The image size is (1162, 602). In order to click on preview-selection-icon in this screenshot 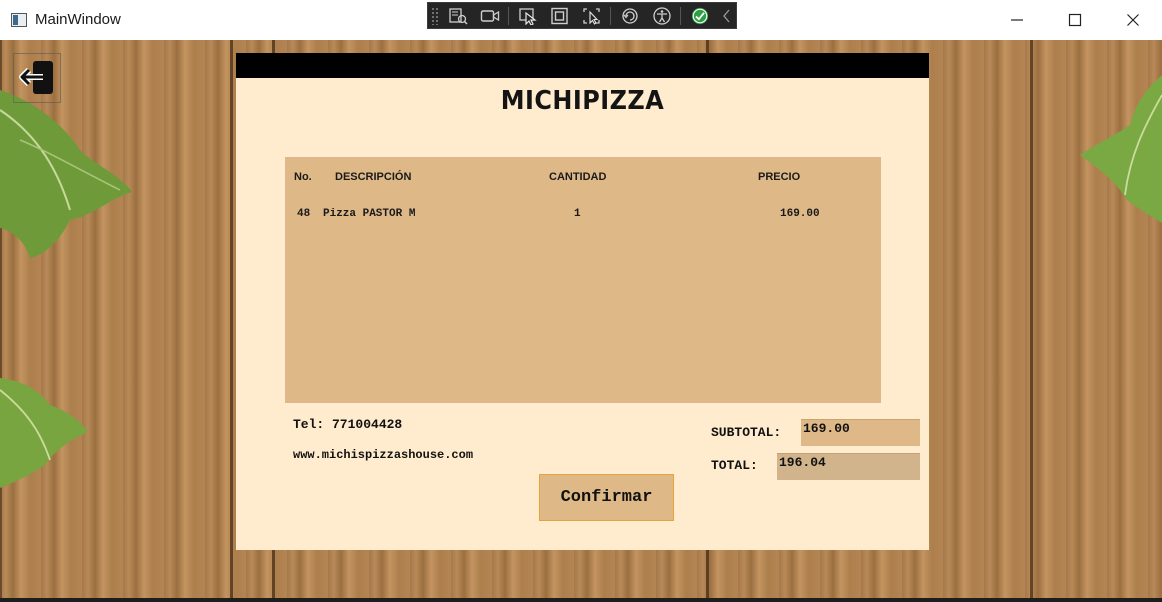, I will do `click(592, 16)`.